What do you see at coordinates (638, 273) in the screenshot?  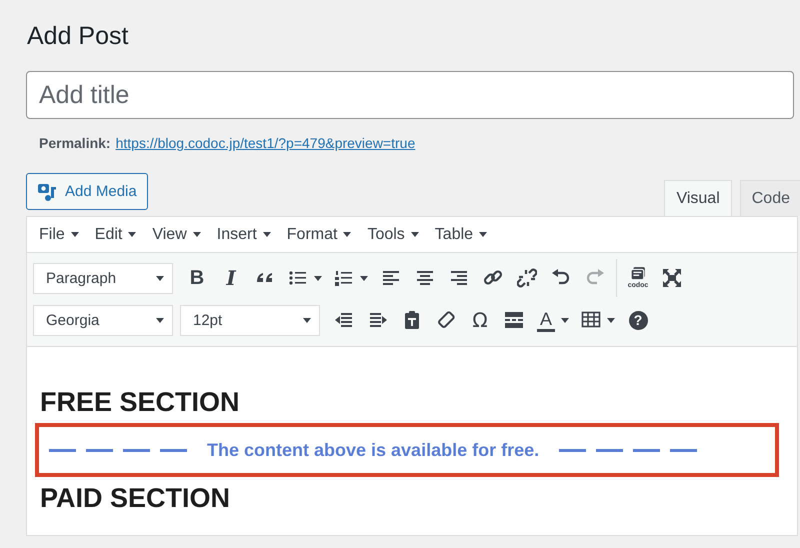 I see `document-stack-icon` at bounding box center [638, 273].